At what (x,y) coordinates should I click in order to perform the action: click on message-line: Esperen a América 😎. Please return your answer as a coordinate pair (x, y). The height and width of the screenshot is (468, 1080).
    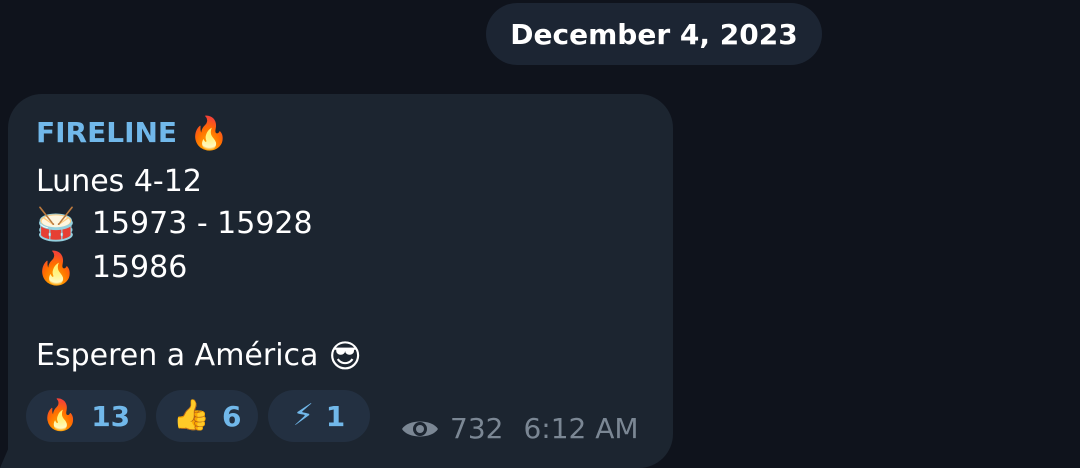
    Looking at the image, I should click on (199, 355).